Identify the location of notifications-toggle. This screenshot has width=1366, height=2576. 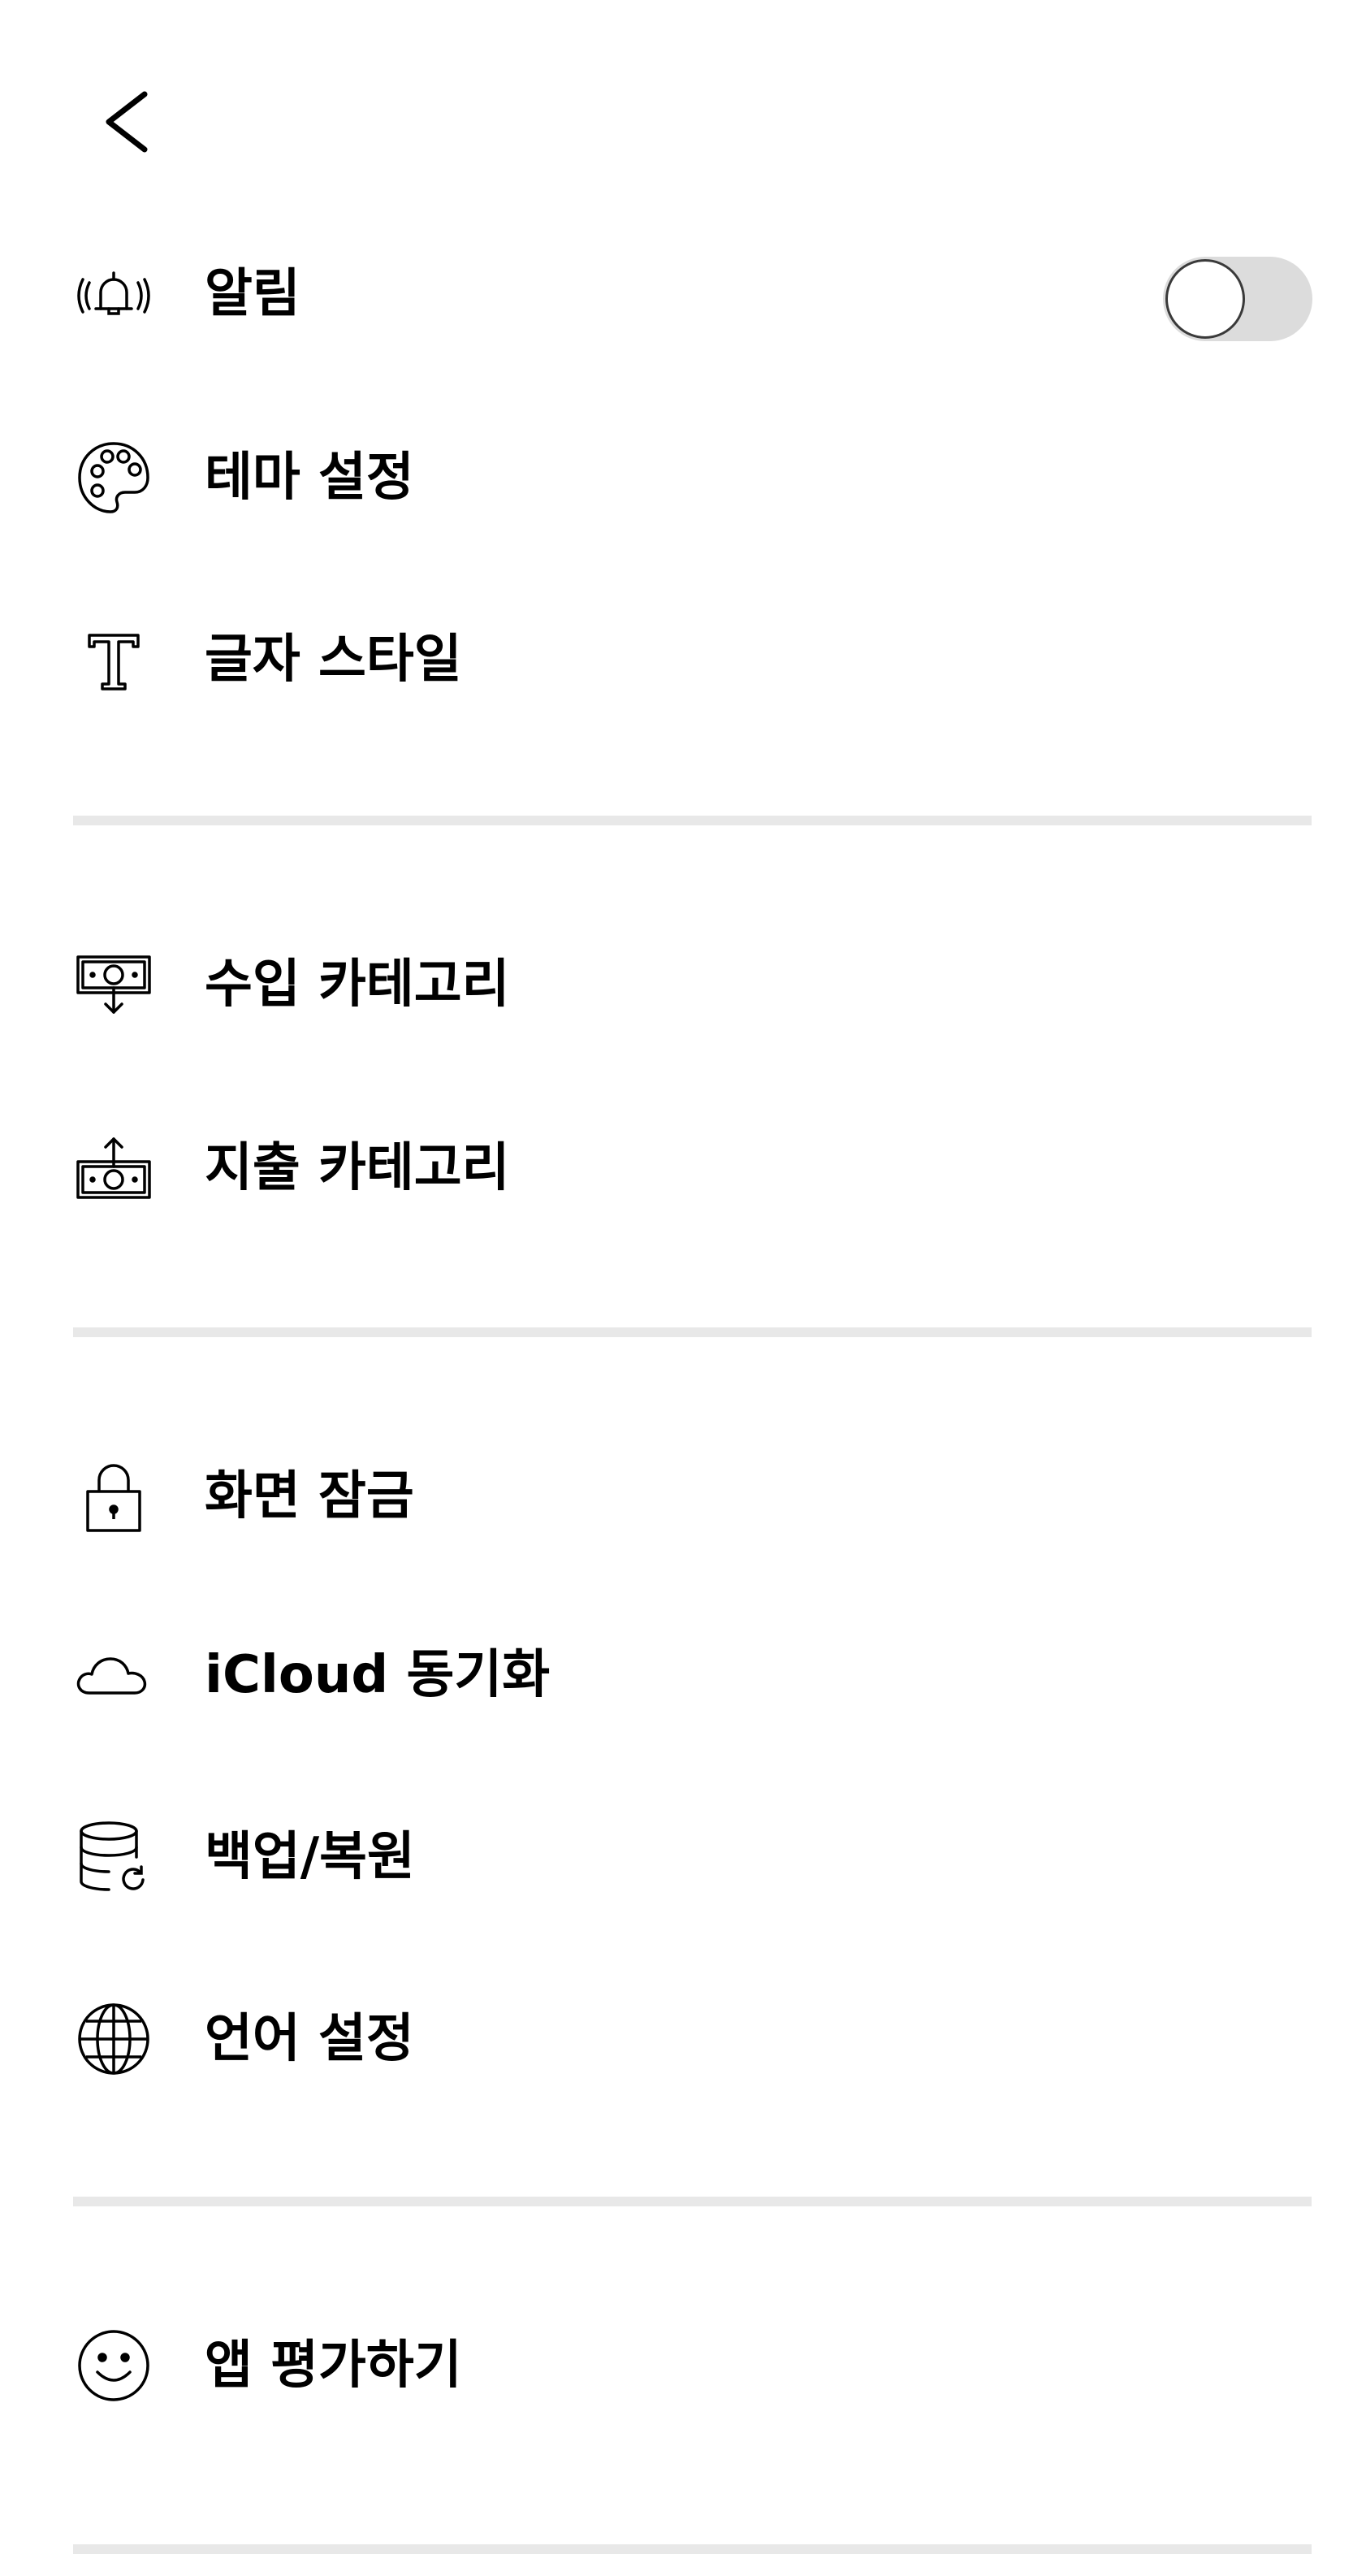
(1237, 299).